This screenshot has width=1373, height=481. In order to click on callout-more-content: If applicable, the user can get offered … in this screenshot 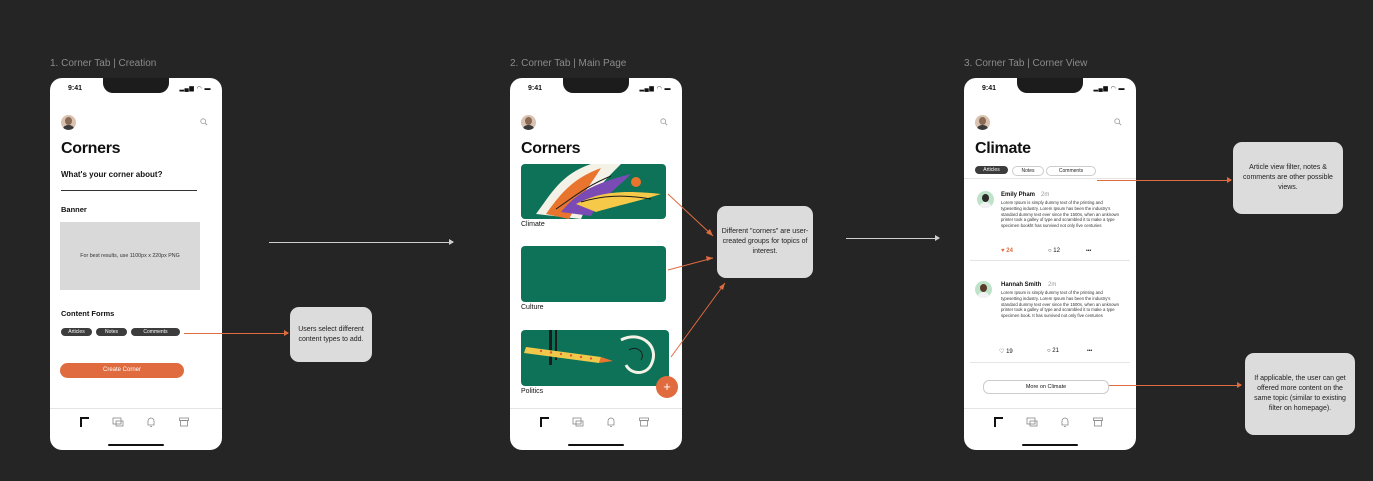, I will do `click(1300, 394)`.